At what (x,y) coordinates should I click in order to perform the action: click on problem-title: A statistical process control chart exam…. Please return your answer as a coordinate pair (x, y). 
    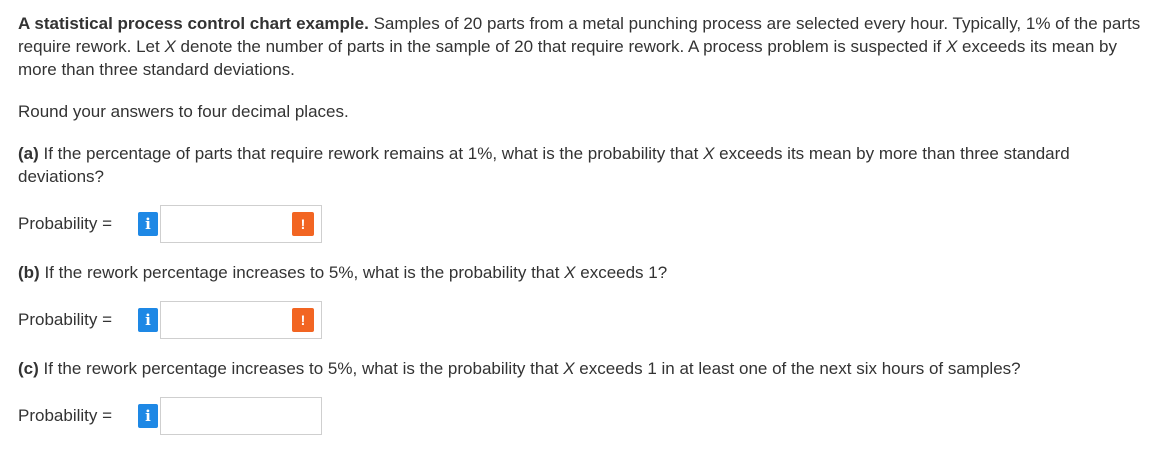
    Looking at the image, I should click on (193, 23).